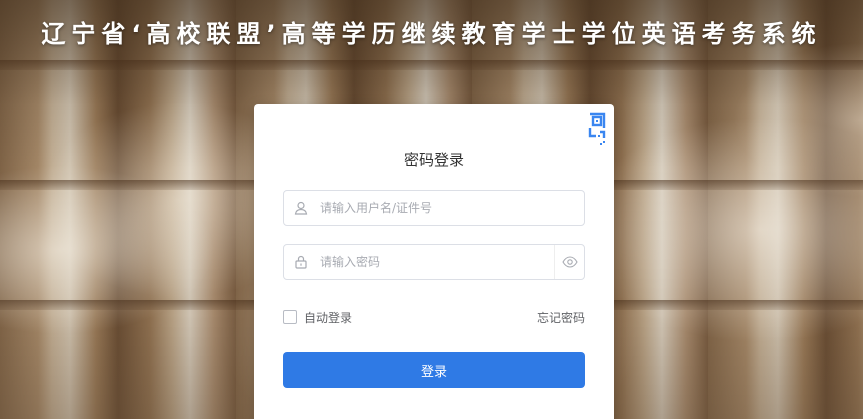  I want to click on site-title: 辽宁省‘高校联盟’高等学历继续教育学士学位英语考务系统, so click(431, 34).